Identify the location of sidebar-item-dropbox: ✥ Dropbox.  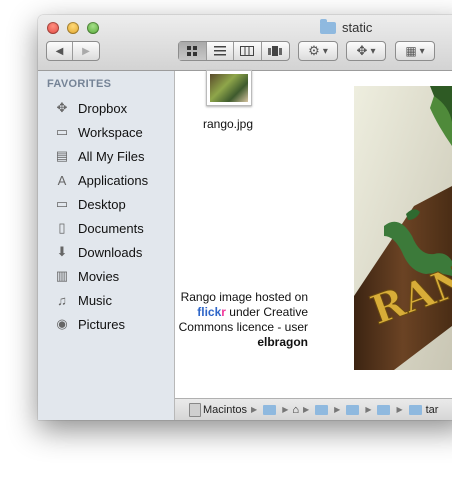
(90, 108).